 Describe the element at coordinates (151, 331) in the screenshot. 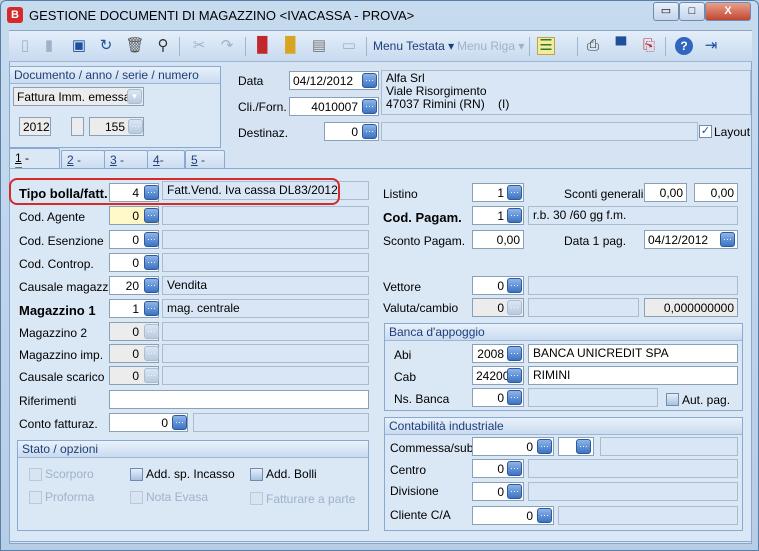

I see `mag2-lookup-button: ···` at that location.